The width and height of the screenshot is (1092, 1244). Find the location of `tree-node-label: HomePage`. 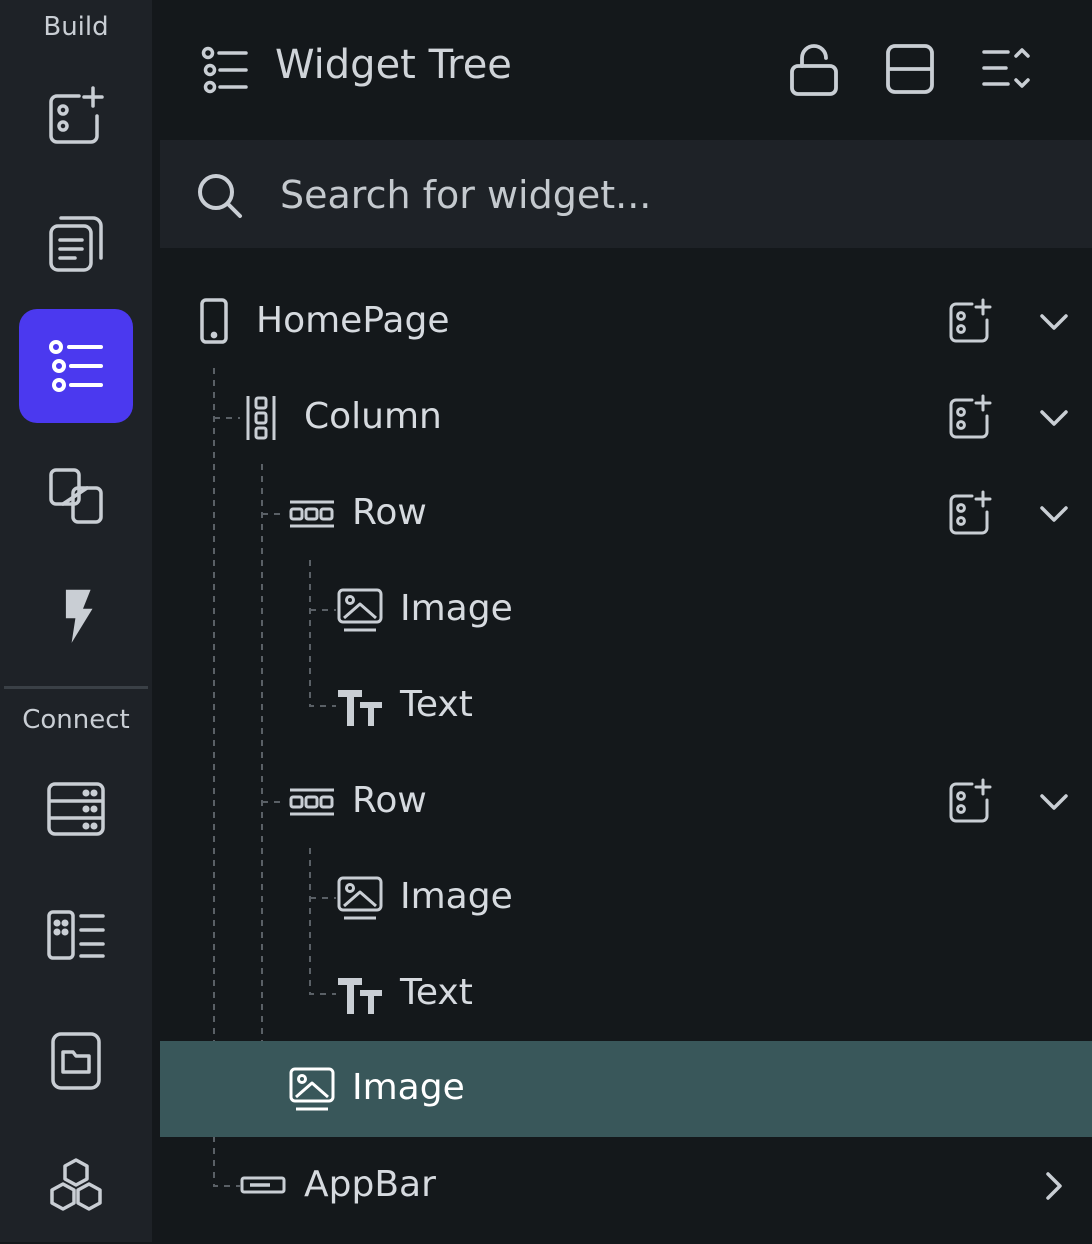

tree-node-label: HomePage is located at coordinates (353, 320).